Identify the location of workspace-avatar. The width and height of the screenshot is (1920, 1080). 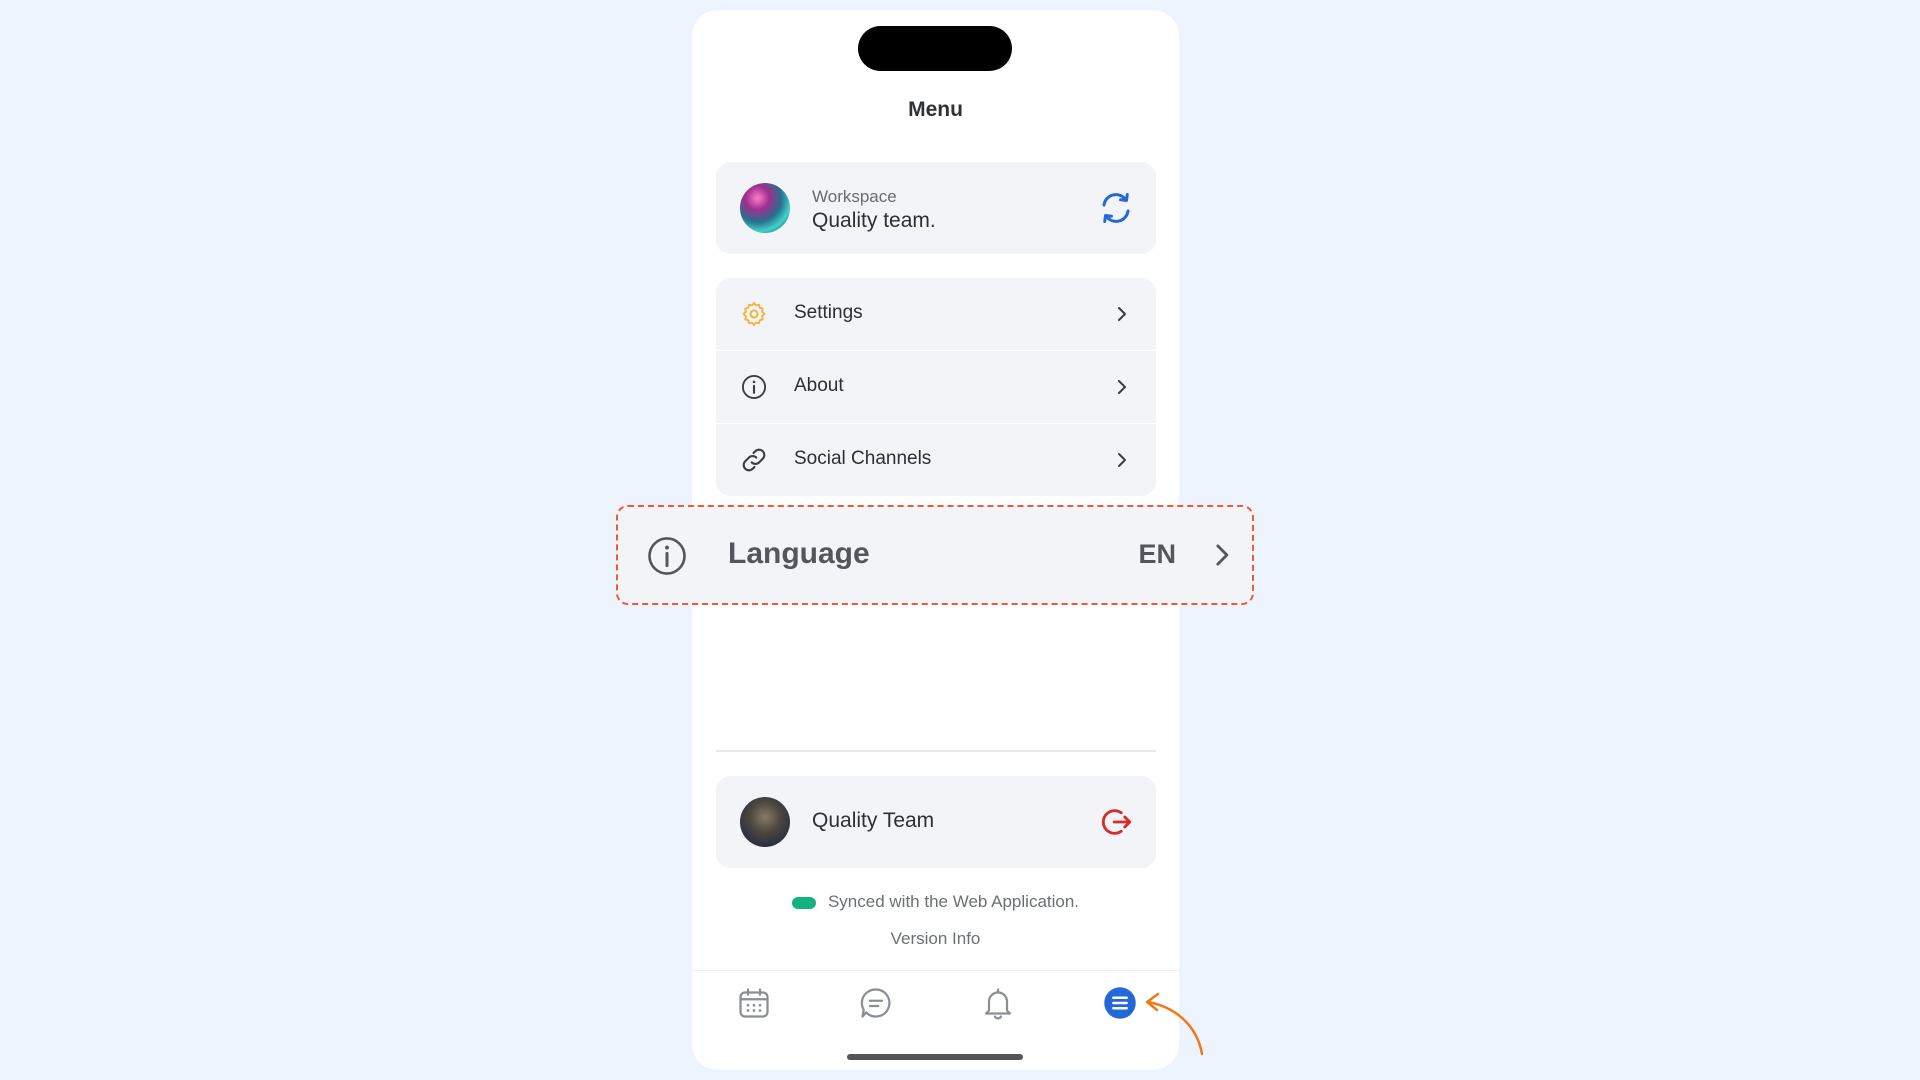
(765, 208).